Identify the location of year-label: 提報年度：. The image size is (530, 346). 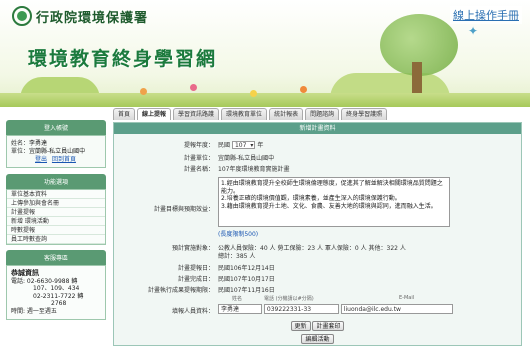
(198, 145).